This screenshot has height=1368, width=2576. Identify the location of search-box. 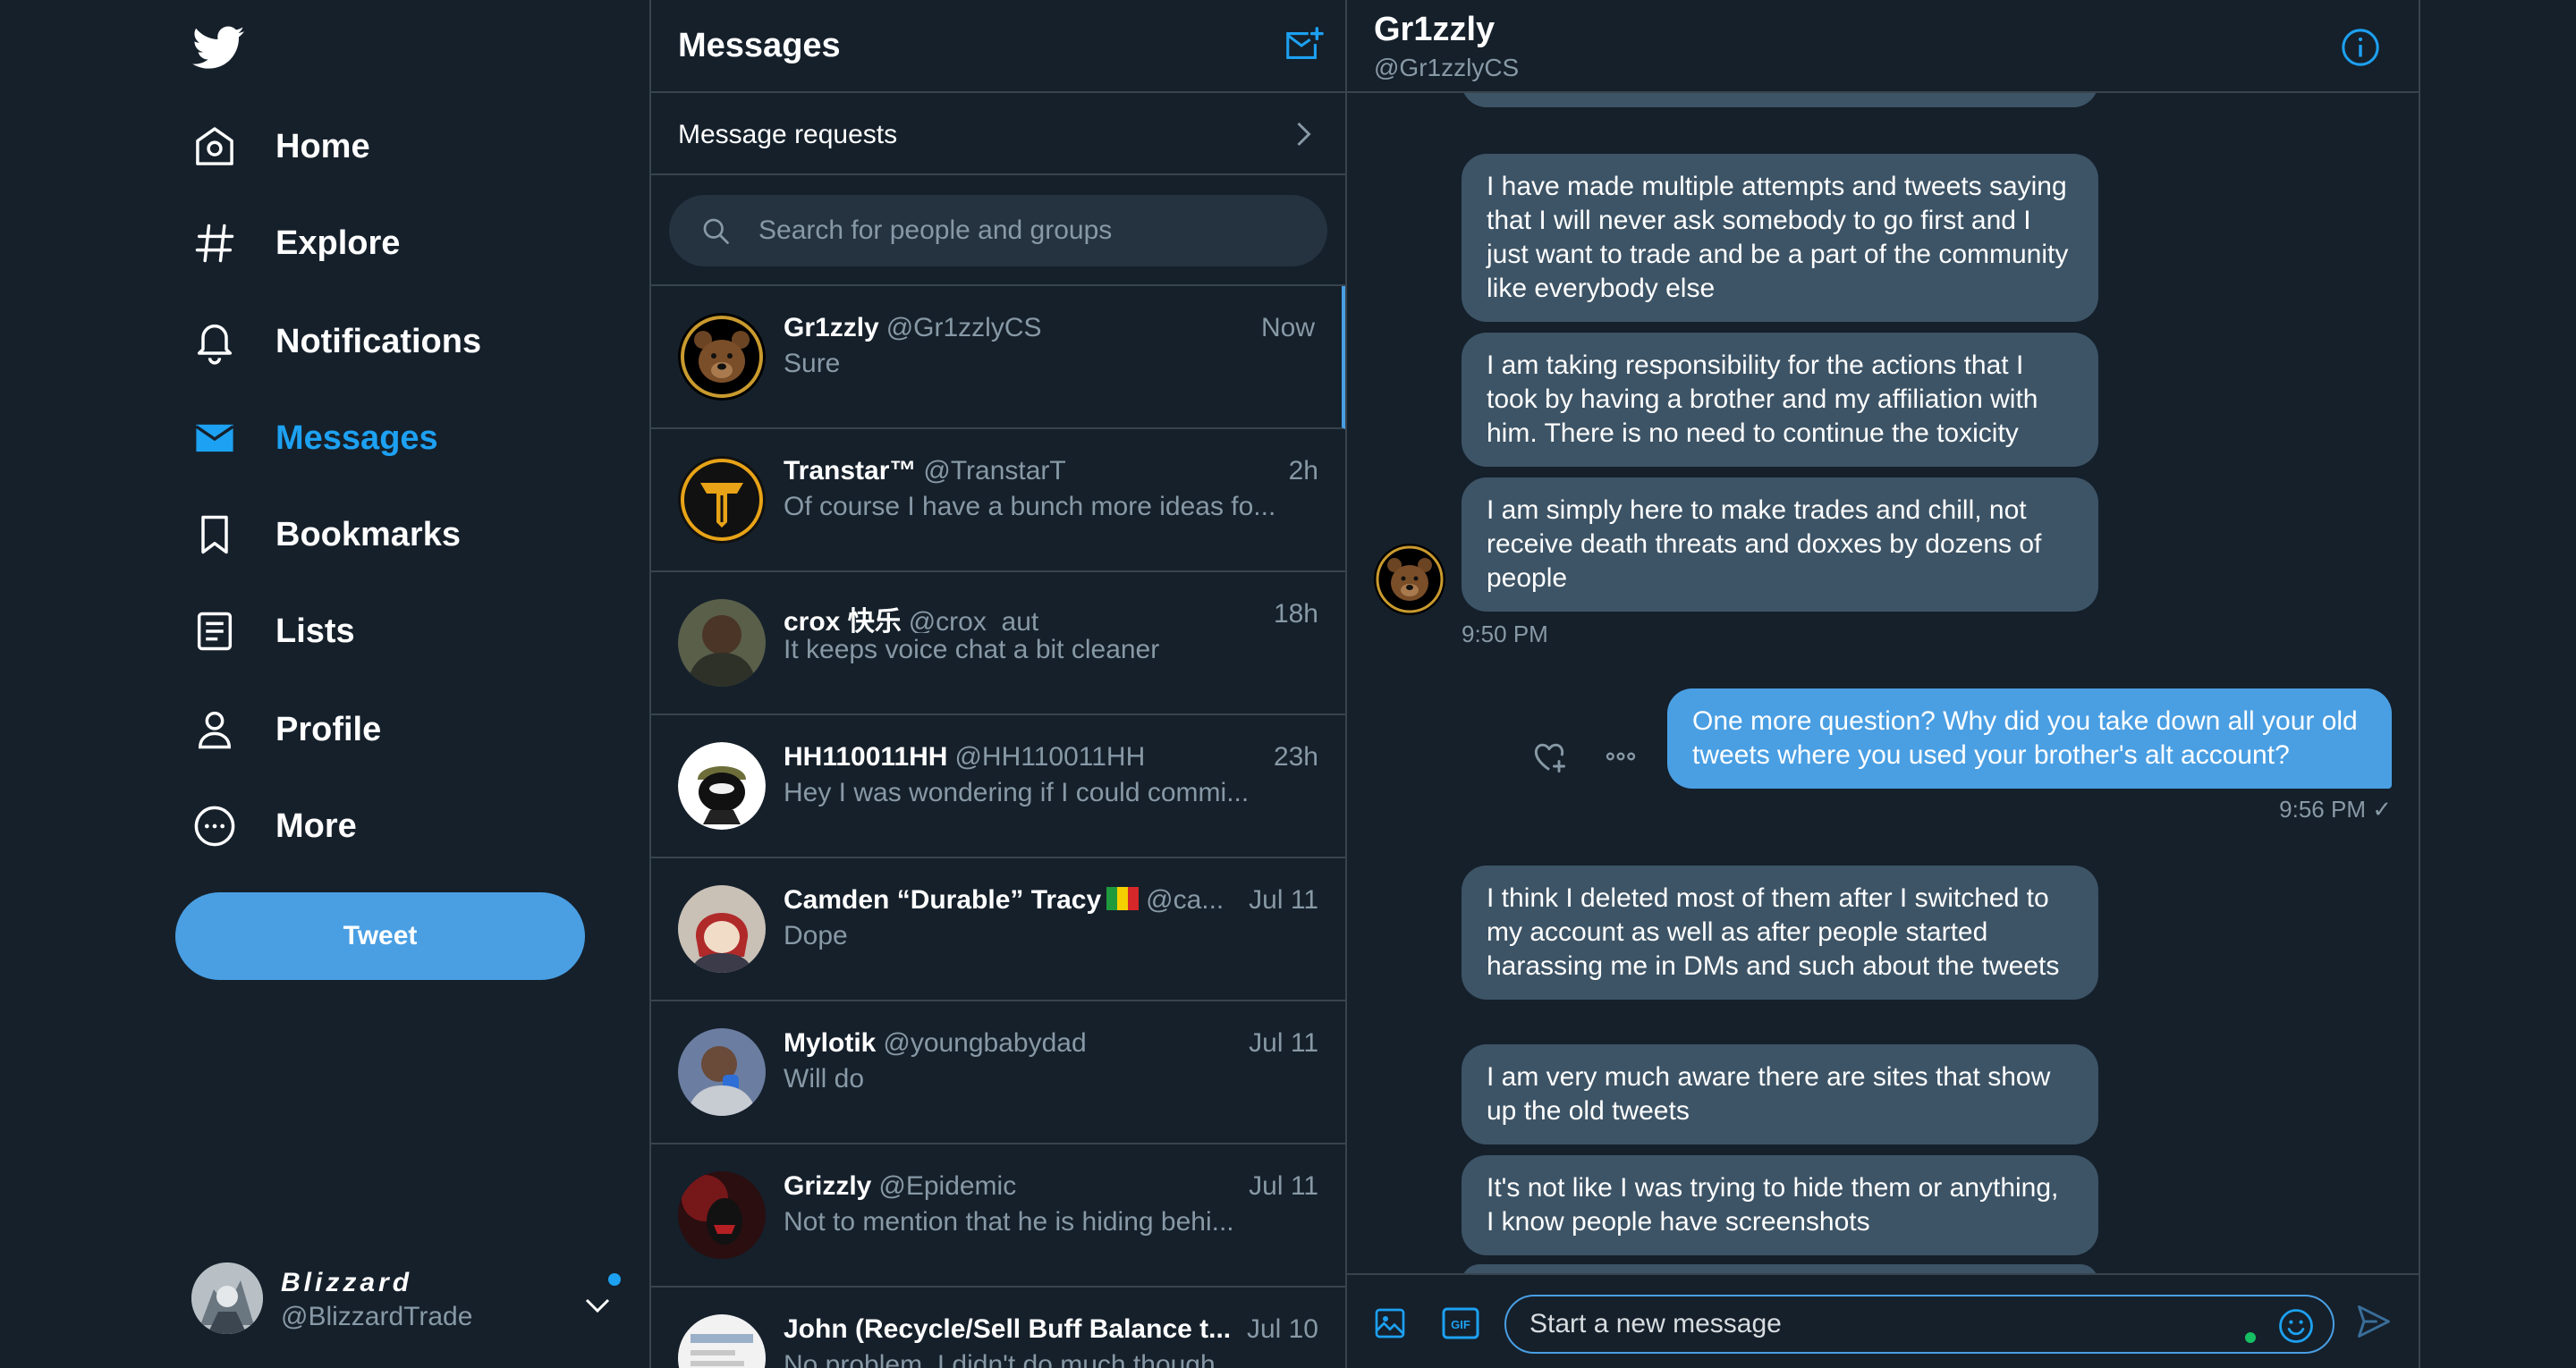
(998, 231).